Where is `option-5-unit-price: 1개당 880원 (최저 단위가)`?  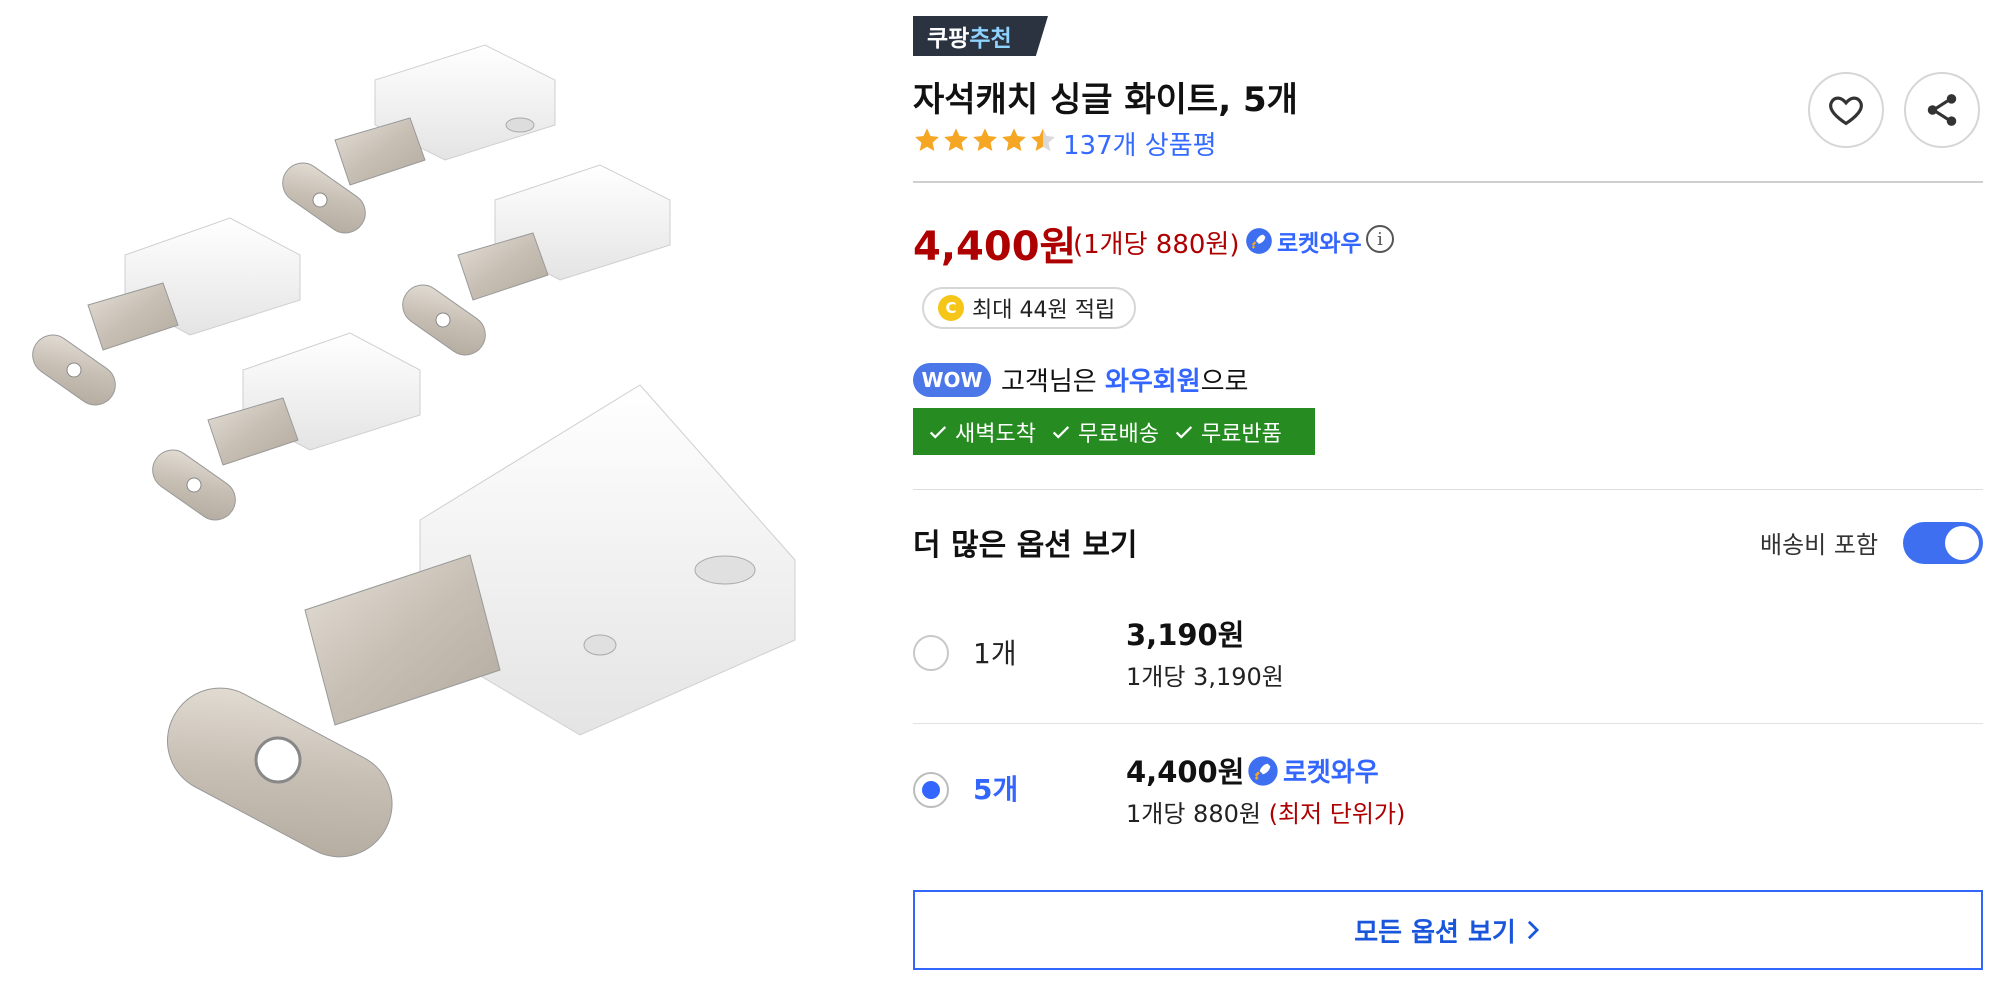
option-5-unit-price: 1개당 880원 (최저 단위가) is located at coordinates (1265, 811).